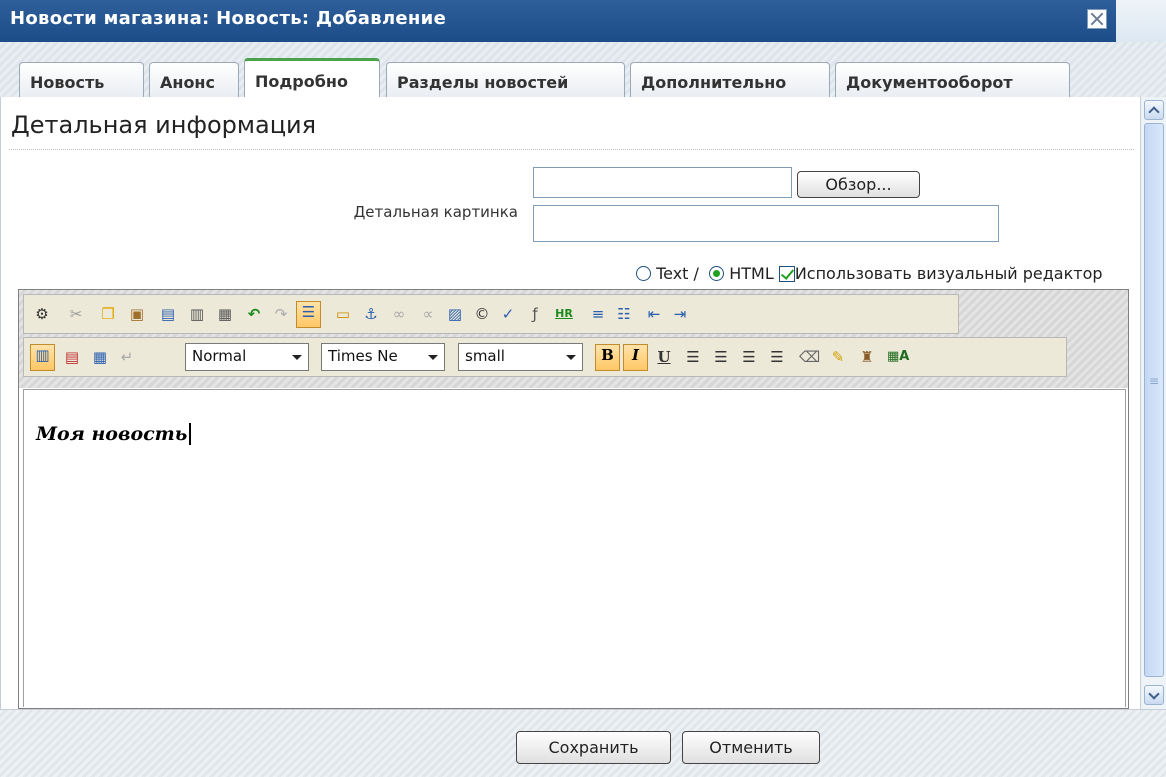 This screenshot has height=777, width=1166. I want to click on underline-icon: U, so click(664, 357).